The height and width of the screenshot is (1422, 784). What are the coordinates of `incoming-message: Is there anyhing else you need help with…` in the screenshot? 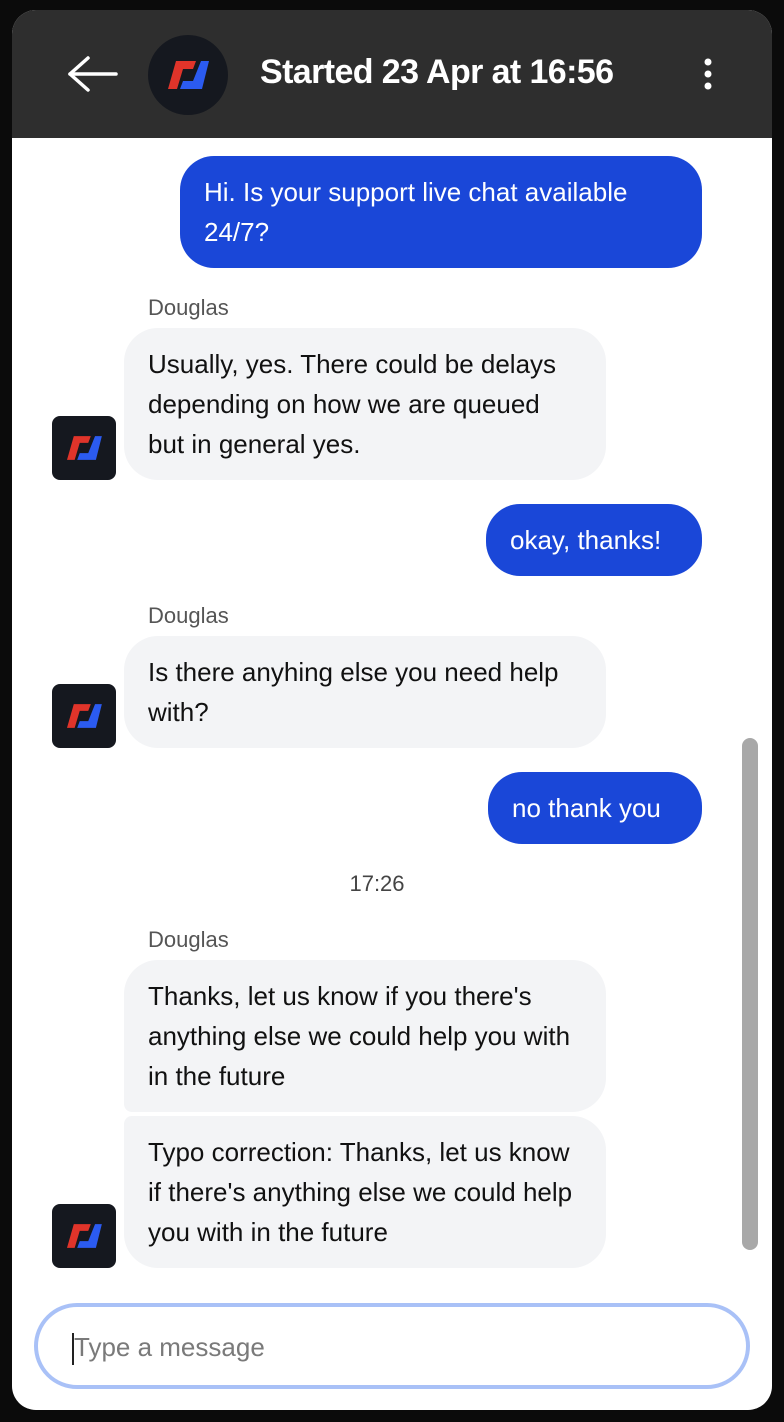 It's located at (365, 692).